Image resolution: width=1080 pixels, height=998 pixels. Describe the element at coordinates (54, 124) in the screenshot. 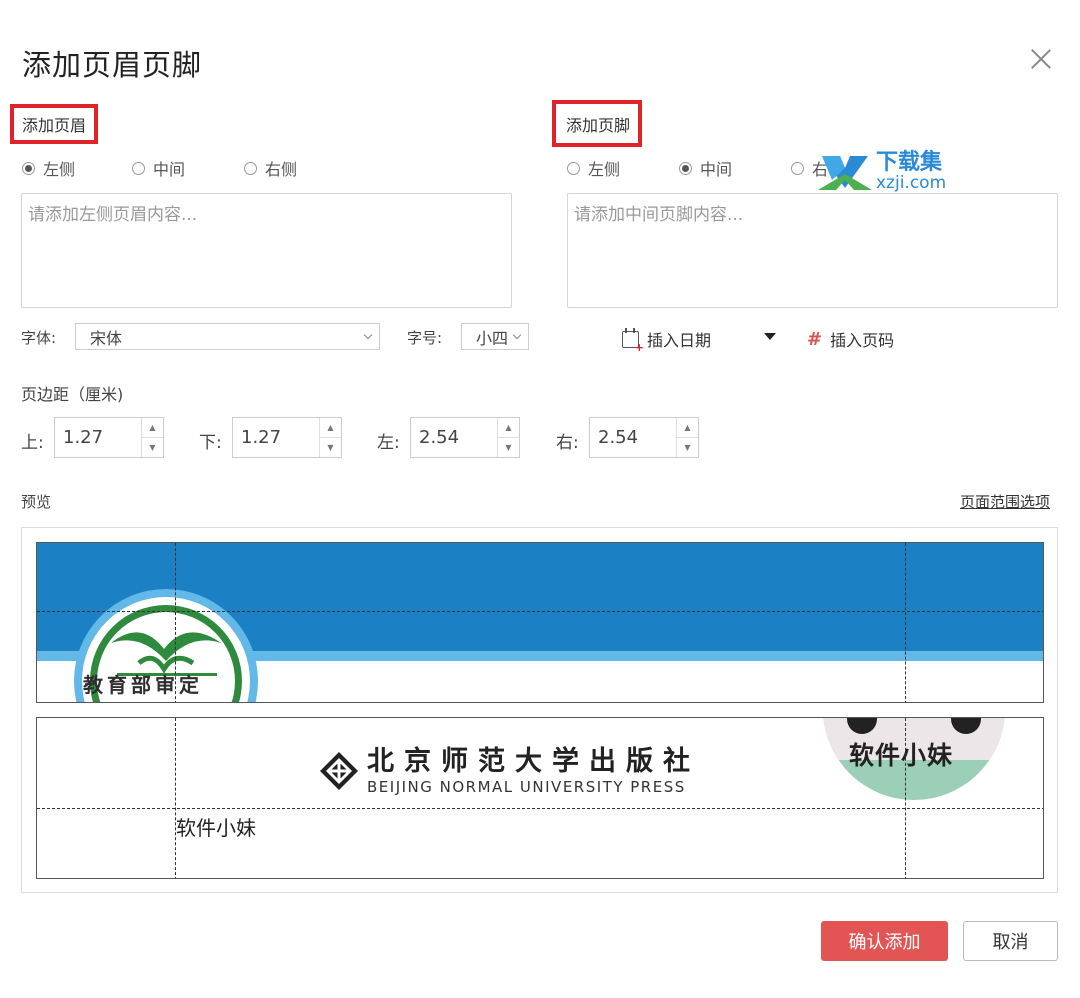

I see `header-section-label: 添加页眉` at that location.